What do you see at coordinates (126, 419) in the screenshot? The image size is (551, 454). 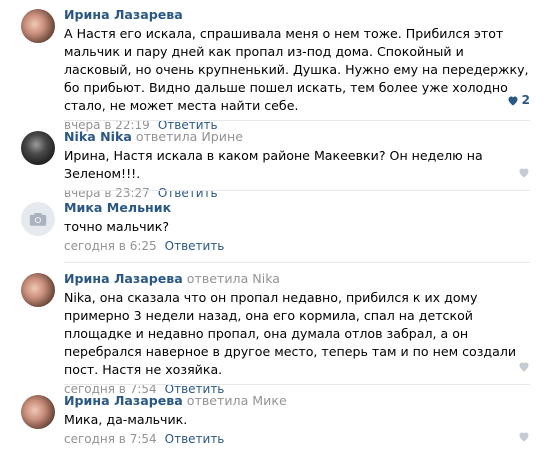 I see `comment-text: Мика, да-мальчик.` at bounding box center [126, 419].